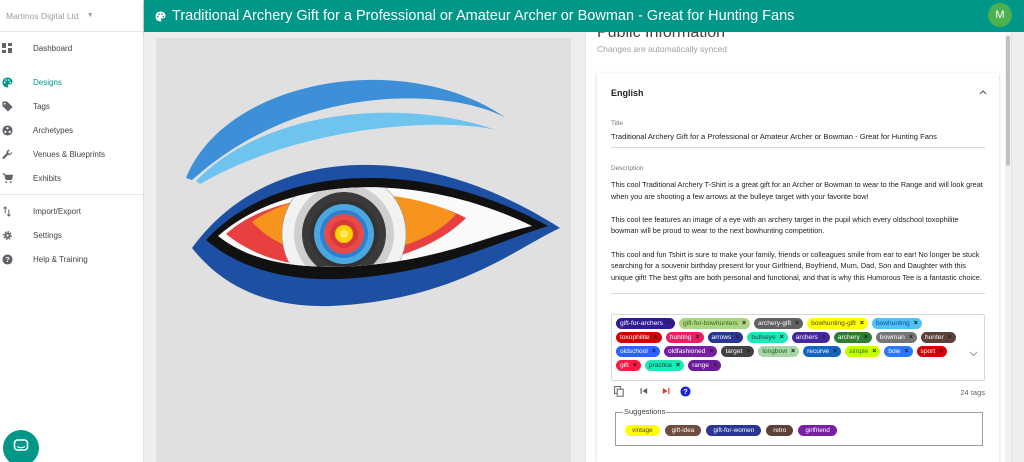  I want to click on sidebar-item-dashboard: Dashboard, so click(71, 48).